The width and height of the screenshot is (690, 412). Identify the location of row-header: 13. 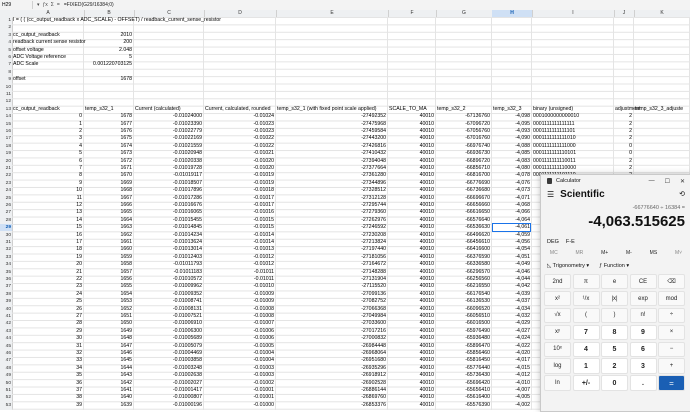
(6, 109).